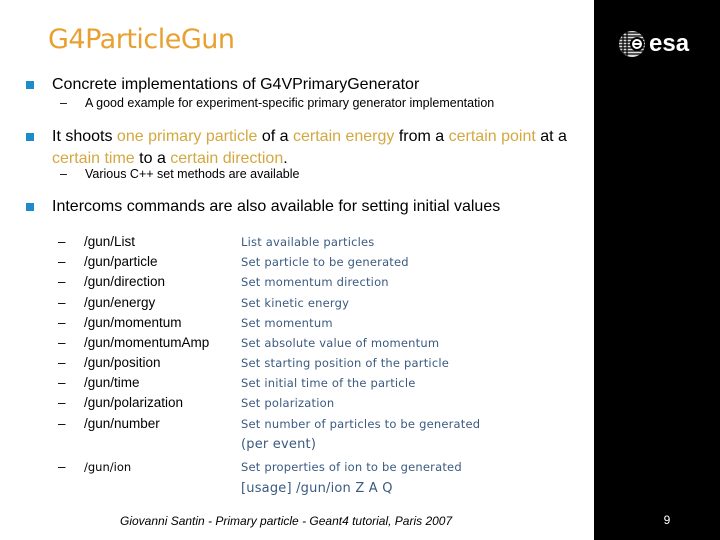  Describe the element at coordinates (632, 44) in the screenshot. I see `esa-globe-icon` at that location.